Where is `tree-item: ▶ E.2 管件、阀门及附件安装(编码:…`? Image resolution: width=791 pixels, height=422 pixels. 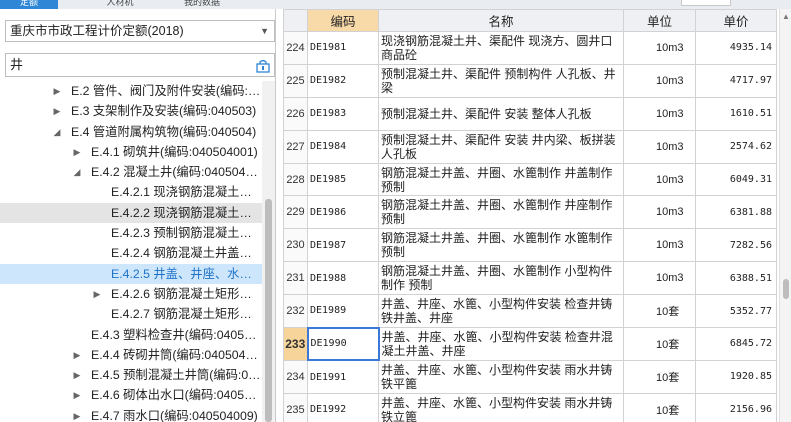
tree-item: ▶ E.2 管件、阀门及附件安装(编码:… is located at coordinates (131, 91).